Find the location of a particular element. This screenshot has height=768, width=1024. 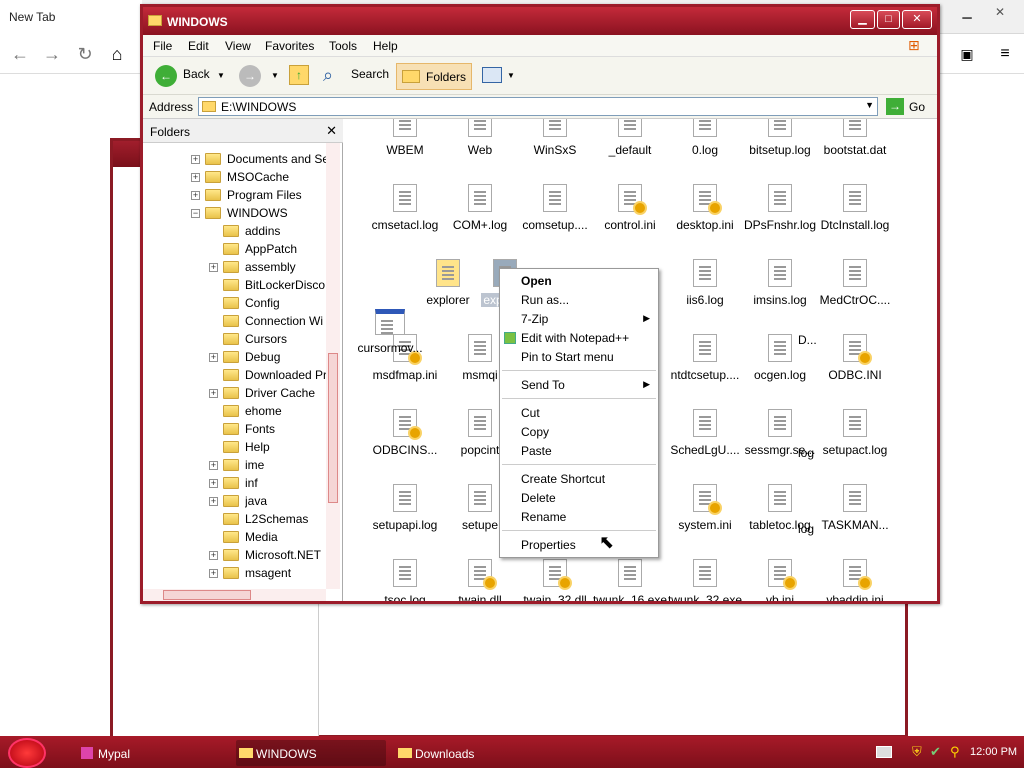

up-folder-icon: ↑ is located at coordinates (299, 75).